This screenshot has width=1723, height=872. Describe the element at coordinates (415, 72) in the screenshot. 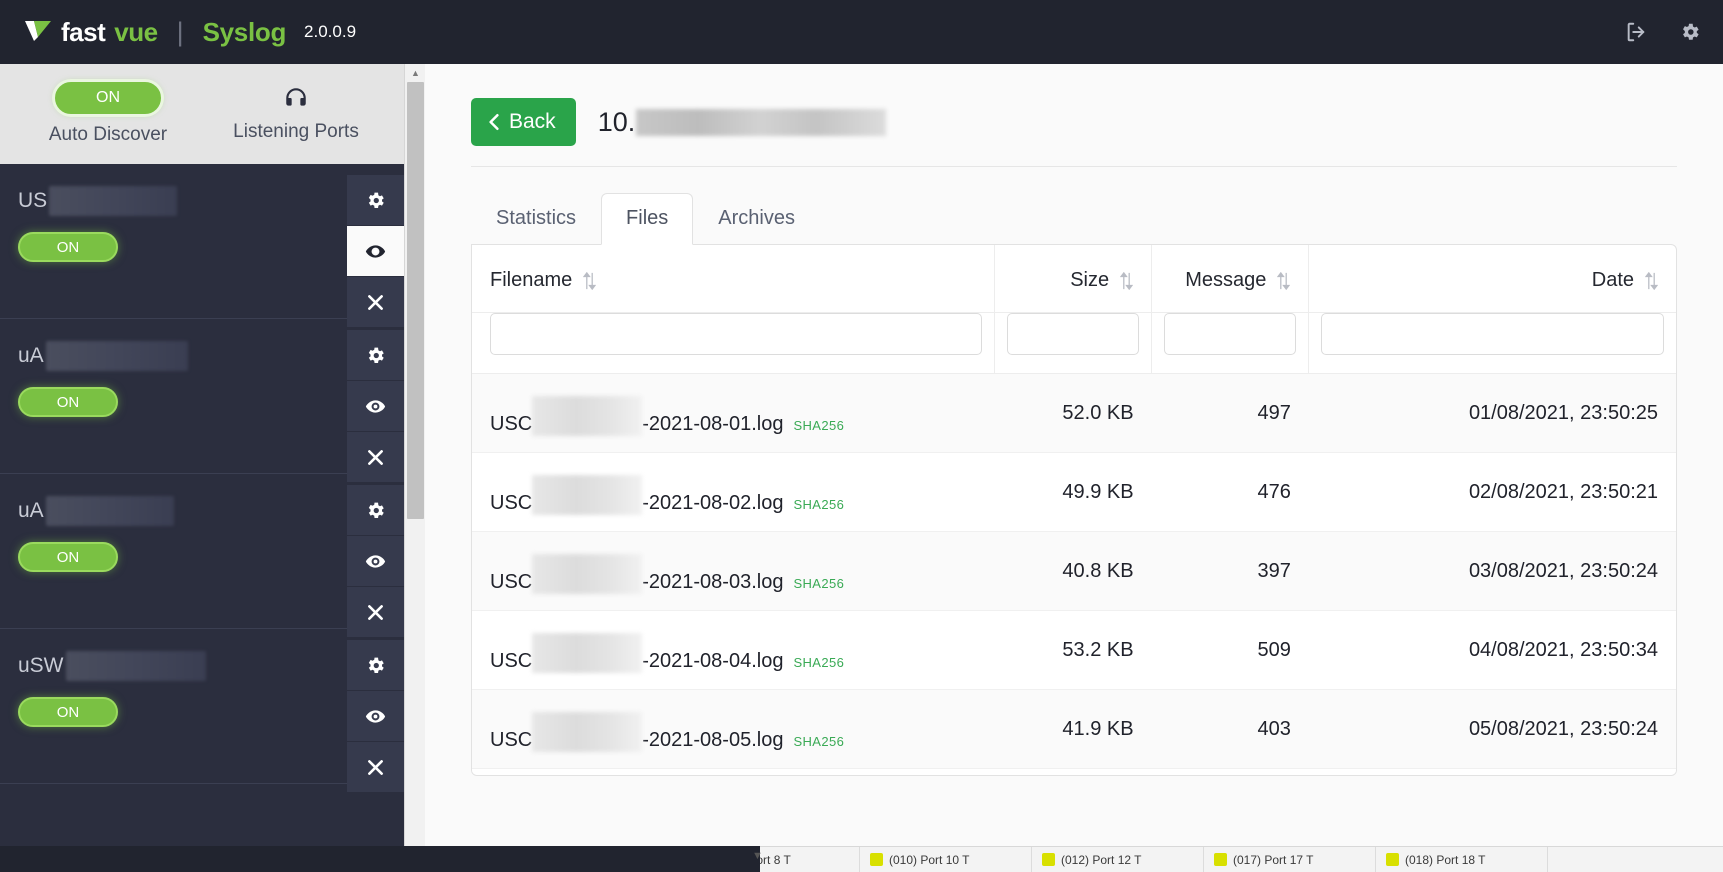

I see `scroll-up-arrow: ▲` at that location.